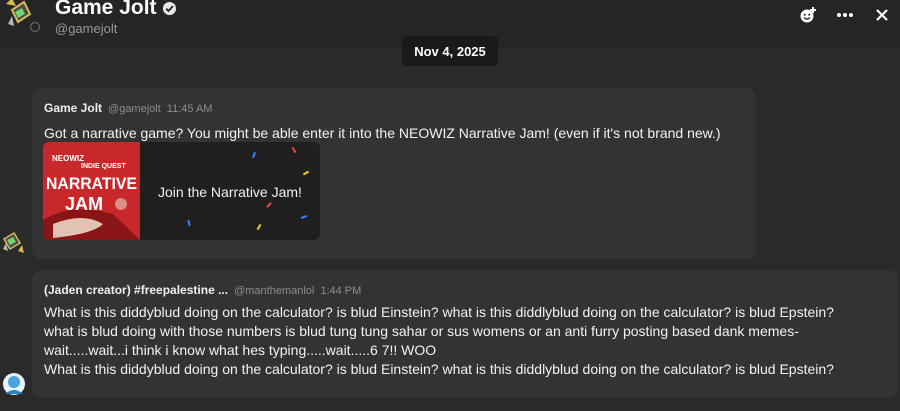 This screenshot has width=900, height=411. Describe the element at coordinates (230, 192) in the screenshot. I see `card-cta: Join the Narrative Jam!` at that location.